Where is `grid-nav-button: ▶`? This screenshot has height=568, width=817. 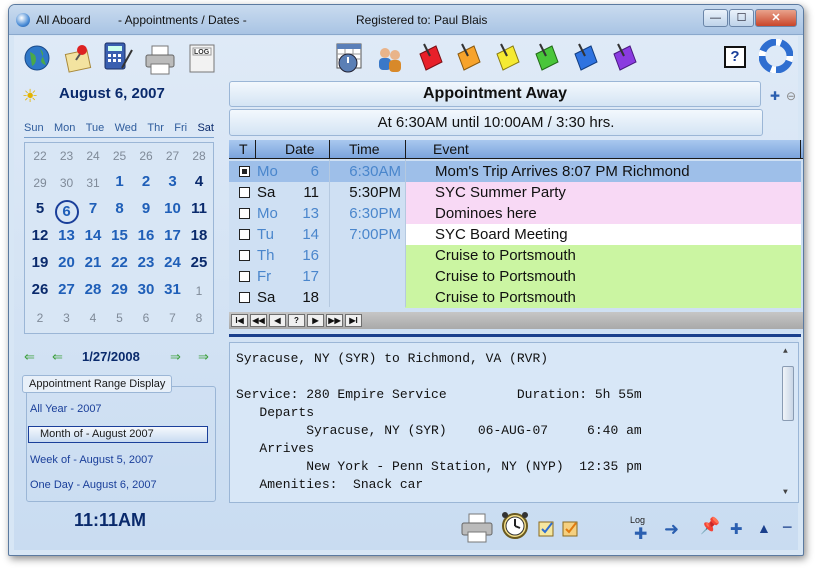 grid-nav-button: ▶ is located at coordinates (315, 320).